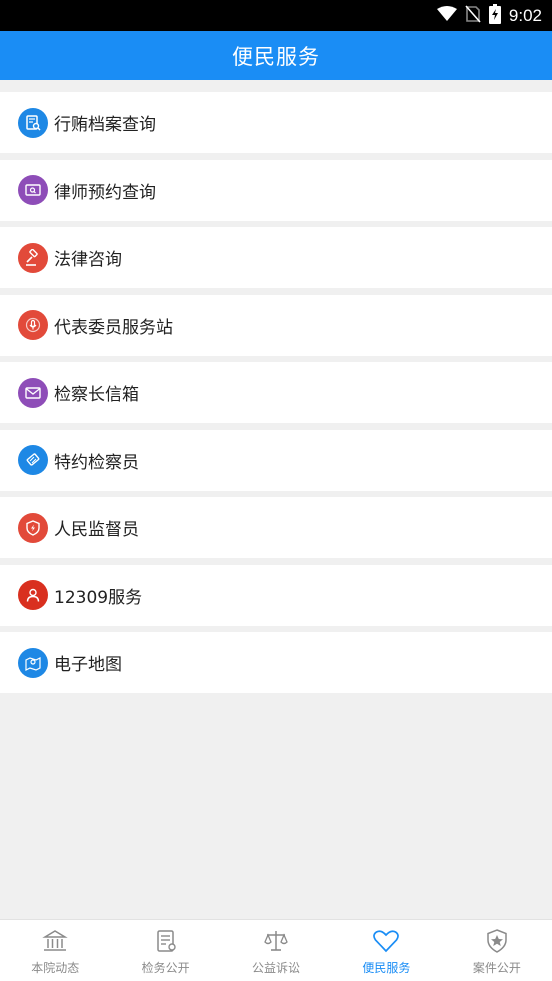  What do you see at coordinates (386, 968) in the screenshot?
I see `tab-label: 便民服务` at bounding box center [386, 968].